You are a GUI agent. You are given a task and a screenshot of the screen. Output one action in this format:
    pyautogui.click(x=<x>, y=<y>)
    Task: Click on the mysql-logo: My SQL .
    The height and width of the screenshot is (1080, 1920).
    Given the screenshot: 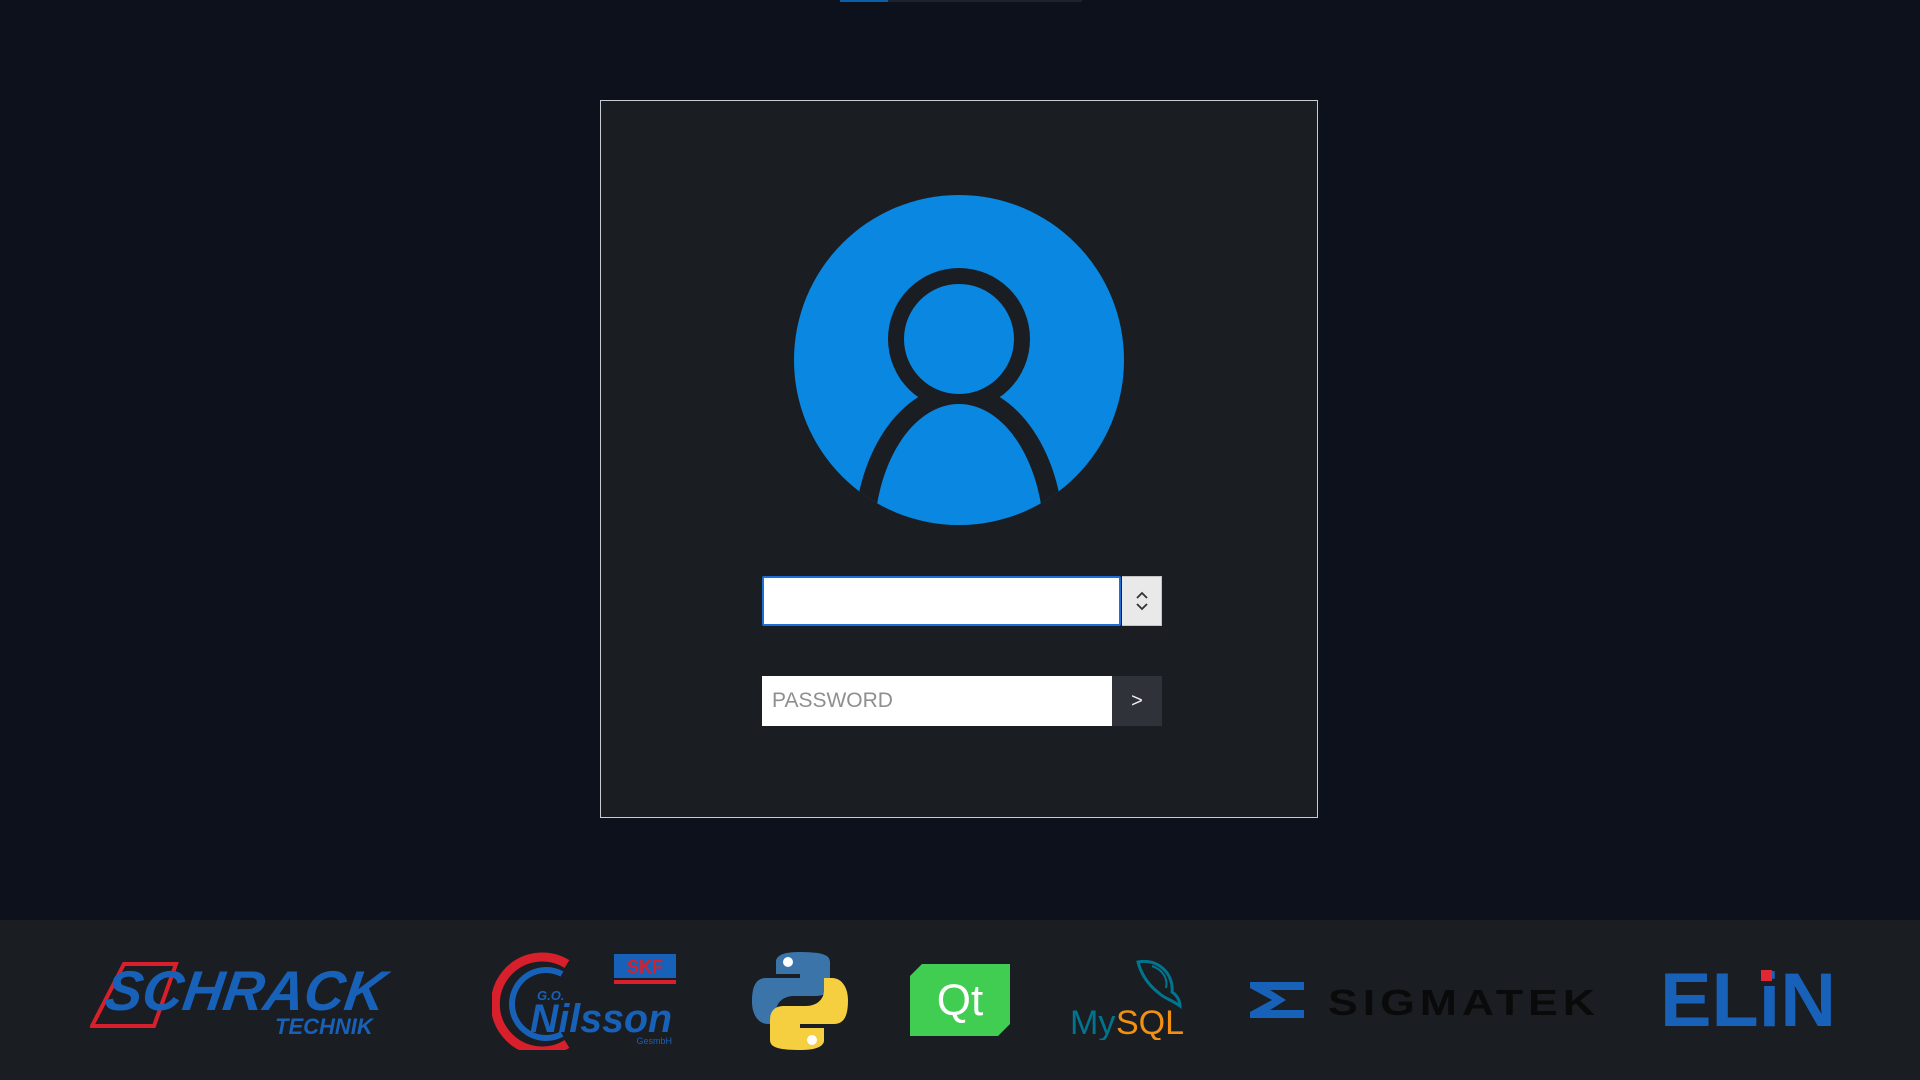 What is the action you would take?
    pyautogui.click(x=1129, y=998)
    